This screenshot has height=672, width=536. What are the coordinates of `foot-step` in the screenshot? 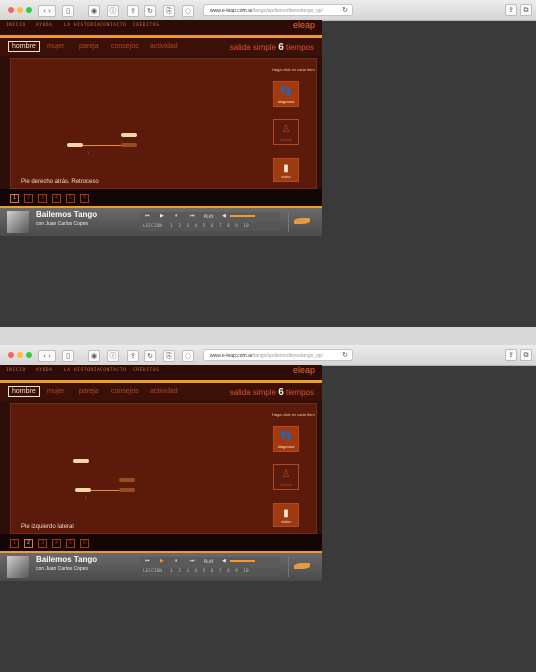 It's located at (129, 135).